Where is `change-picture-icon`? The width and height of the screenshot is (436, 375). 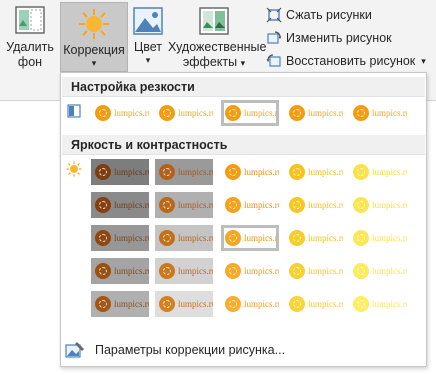
change-picture-icon is located at coordinates (274, 37).